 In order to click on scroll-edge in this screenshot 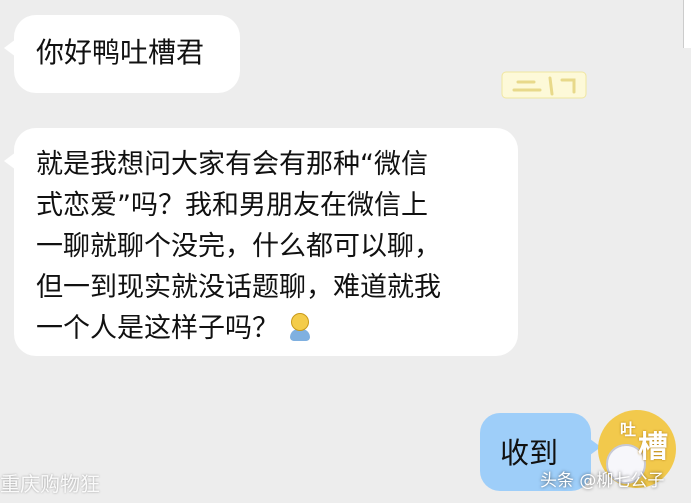, I will do `click(687, 24)`.